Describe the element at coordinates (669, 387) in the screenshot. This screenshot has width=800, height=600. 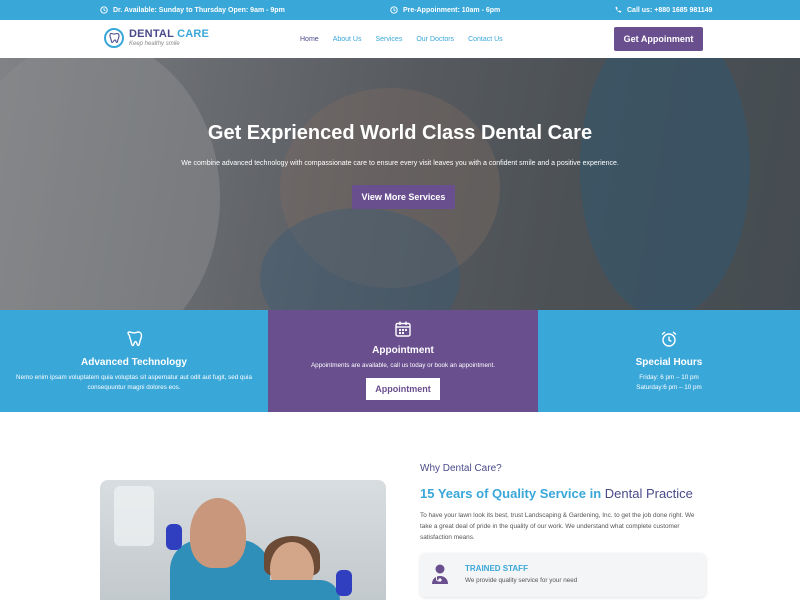
I see `hours-line-saturday: Saturday:6 pm – 10 pm` at that location.